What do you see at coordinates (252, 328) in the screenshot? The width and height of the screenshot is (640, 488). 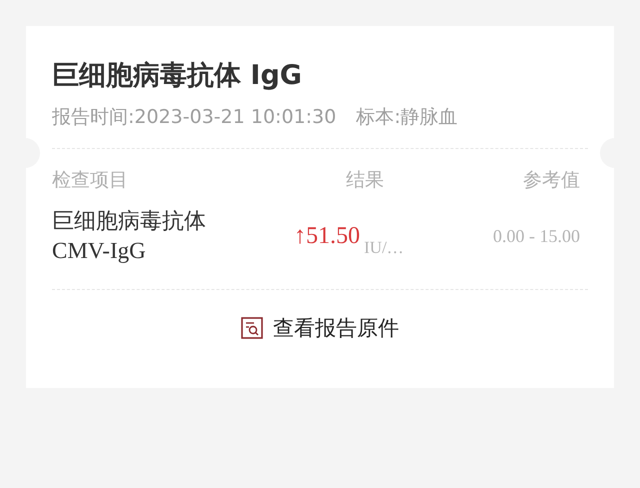 I see `document-search-icon` at bounding box center [252, 328].